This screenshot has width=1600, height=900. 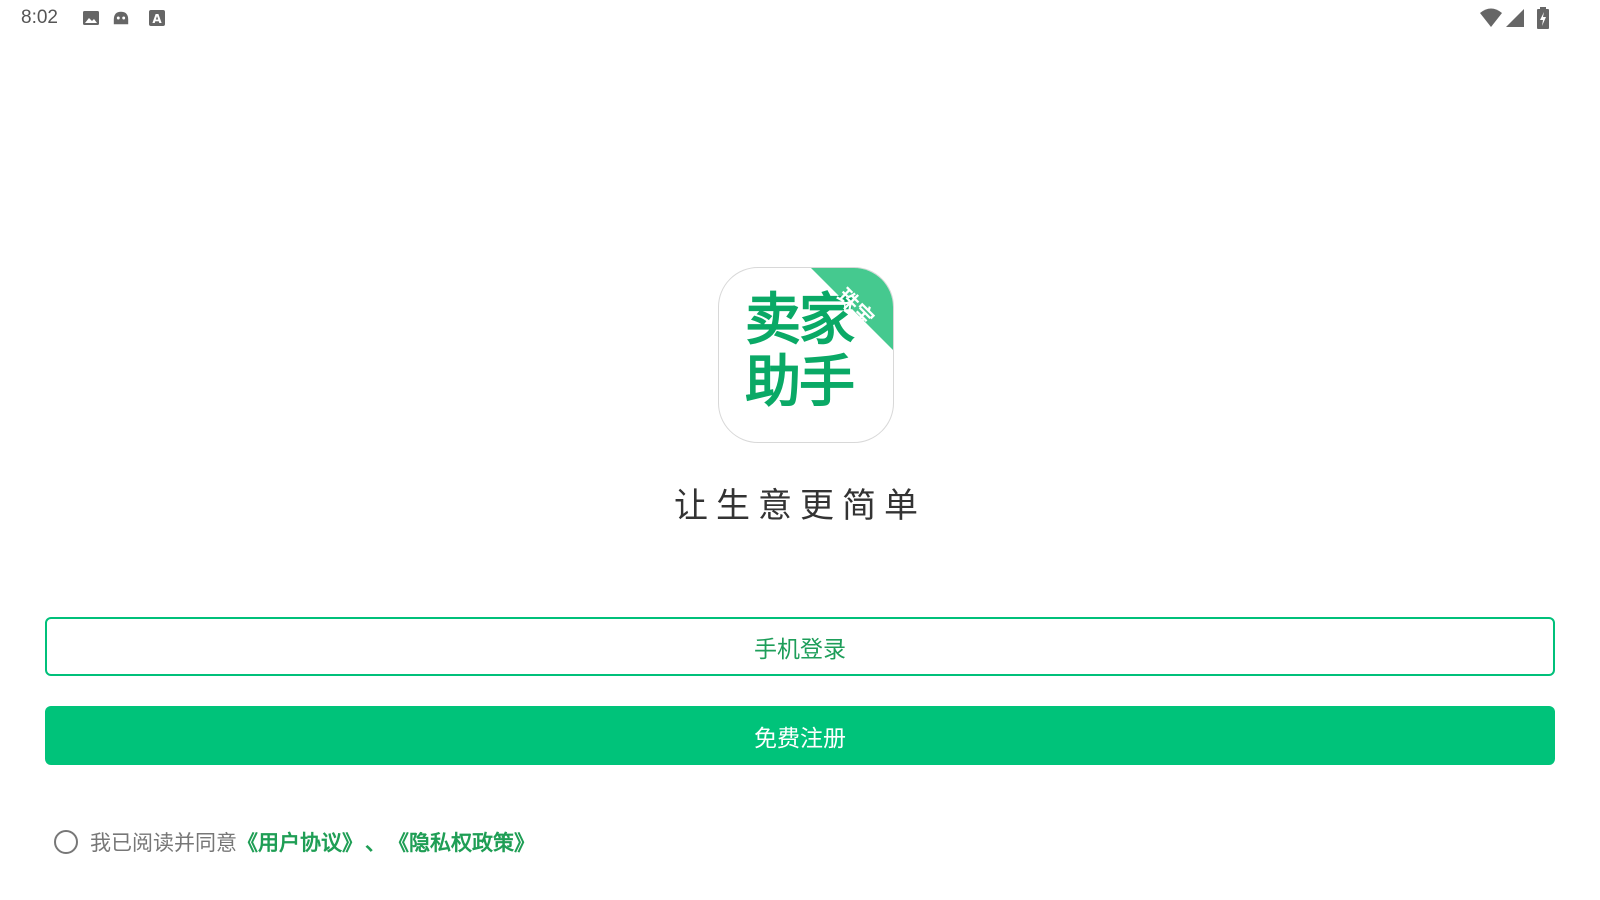 I want to click on android-icon, so click(x=121, y=18).